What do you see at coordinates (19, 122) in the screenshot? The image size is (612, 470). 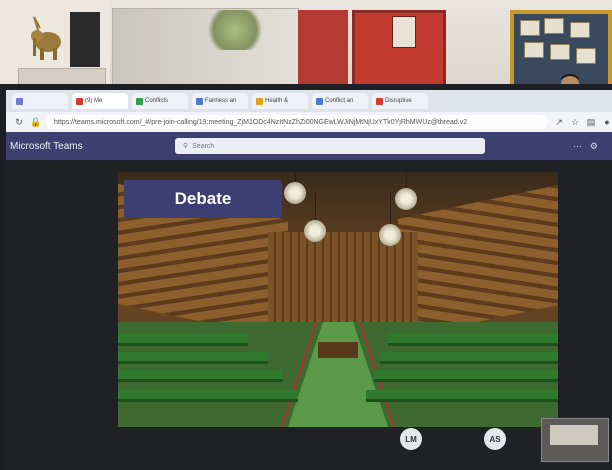 I see `reload-icon: ↻` at bounding box center [19, 122].